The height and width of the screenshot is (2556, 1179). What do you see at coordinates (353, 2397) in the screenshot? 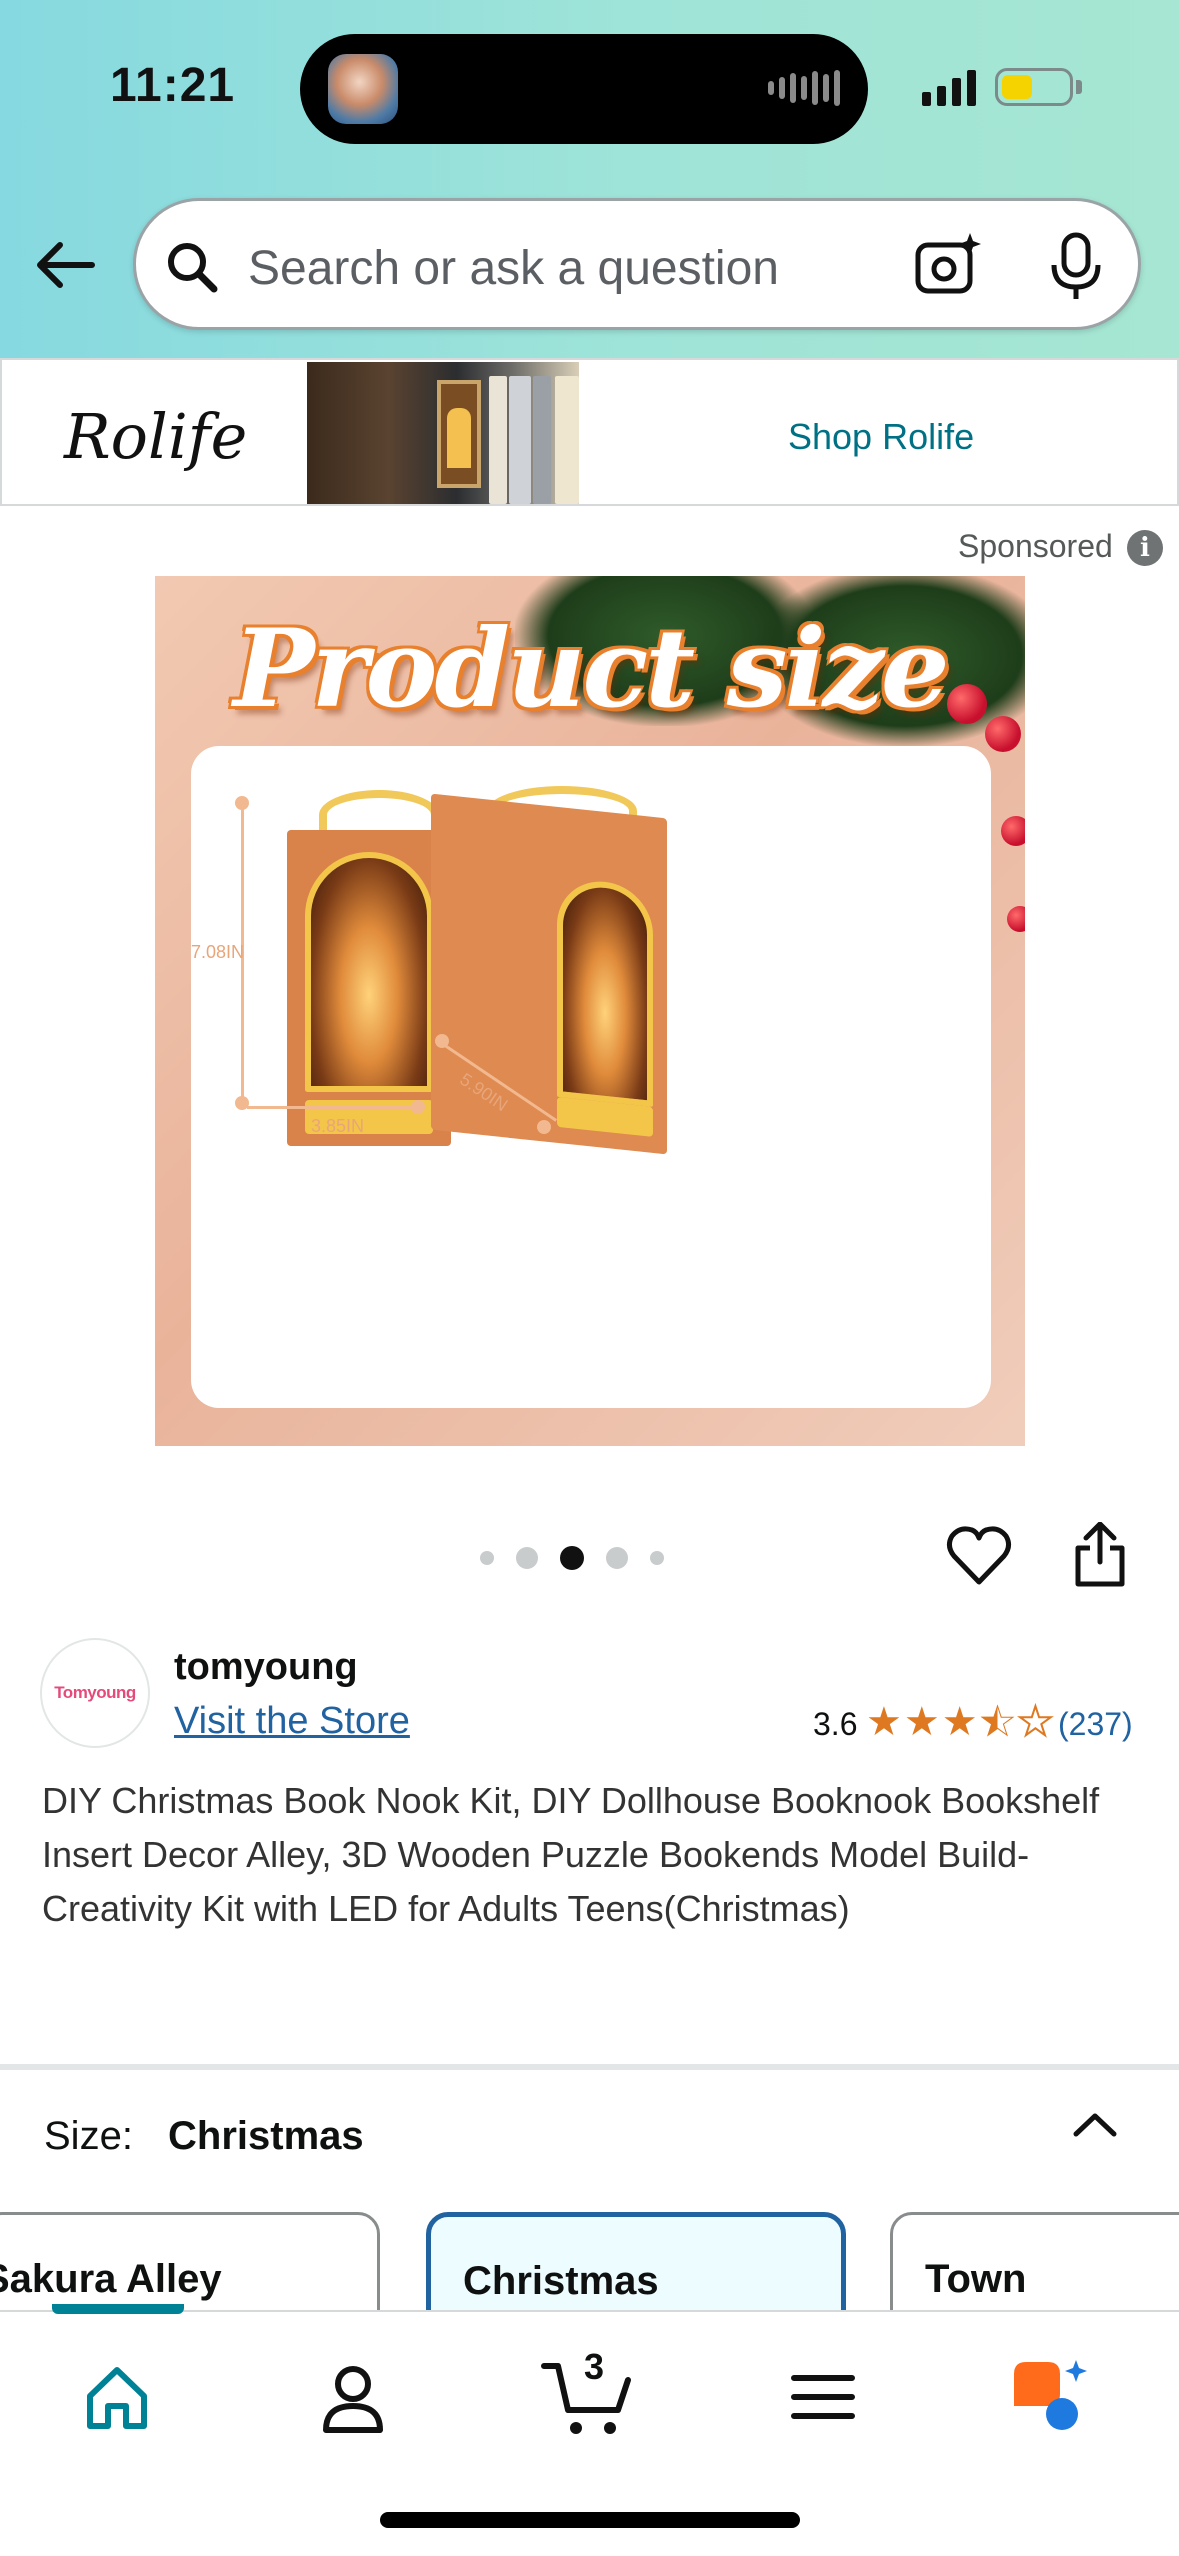
I see `account-icon` at bounding box center [353, 2397].